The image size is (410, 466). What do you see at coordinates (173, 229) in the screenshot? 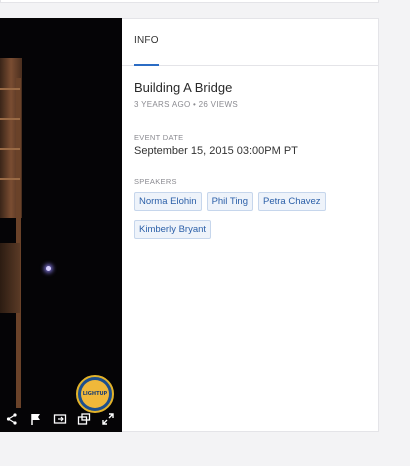
I see `speaker-chip: Kimberly Bryant` at bounding box center [173, 229].